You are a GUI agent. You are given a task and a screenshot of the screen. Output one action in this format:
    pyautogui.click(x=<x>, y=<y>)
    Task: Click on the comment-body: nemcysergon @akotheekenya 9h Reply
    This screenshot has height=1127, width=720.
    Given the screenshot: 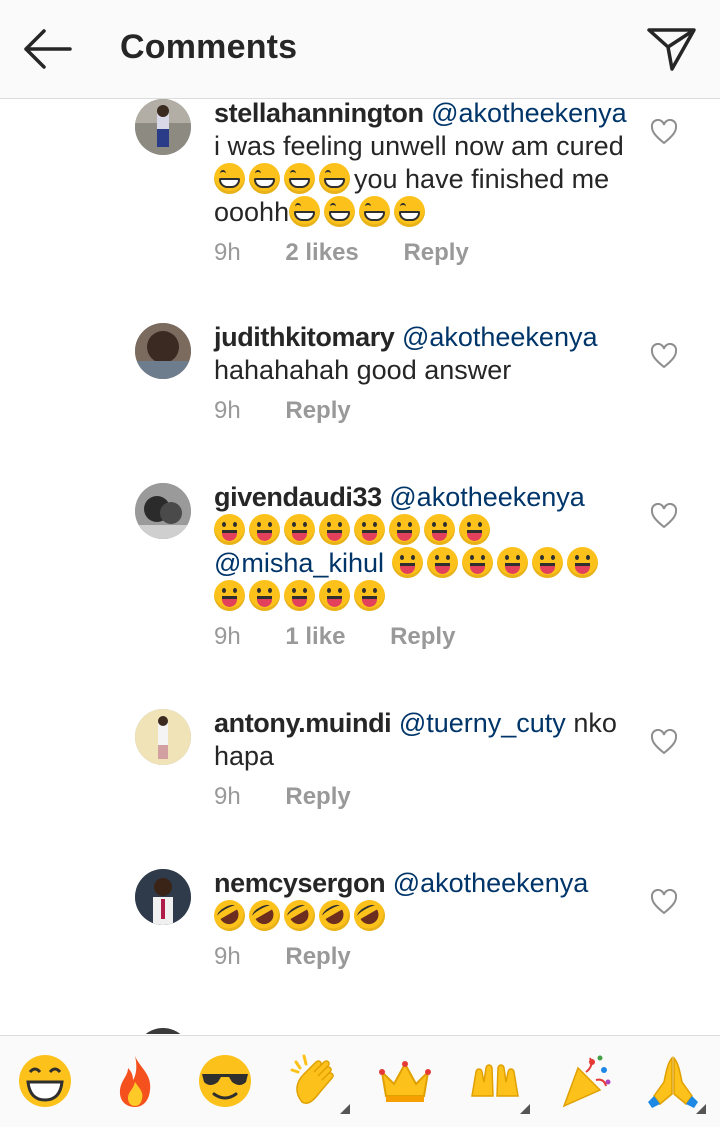 What is the action you would take?
    pyautogui.click(x=421, y=922)
    